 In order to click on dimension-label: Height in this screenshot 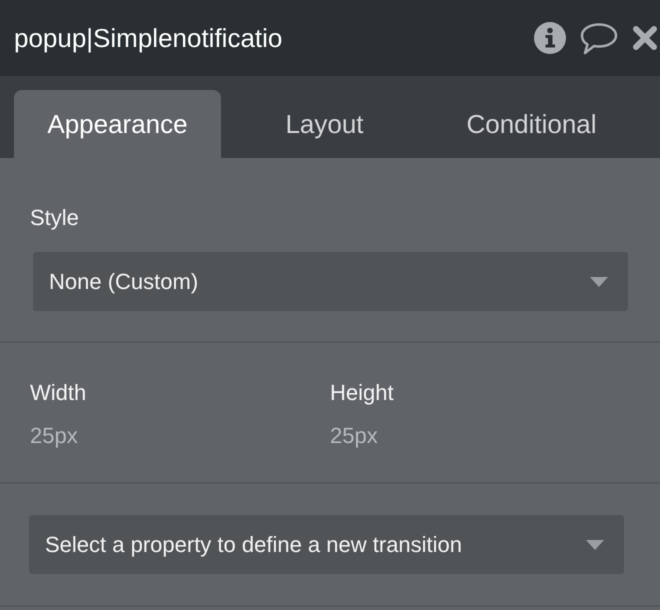, I will do `click(362, 393)`.